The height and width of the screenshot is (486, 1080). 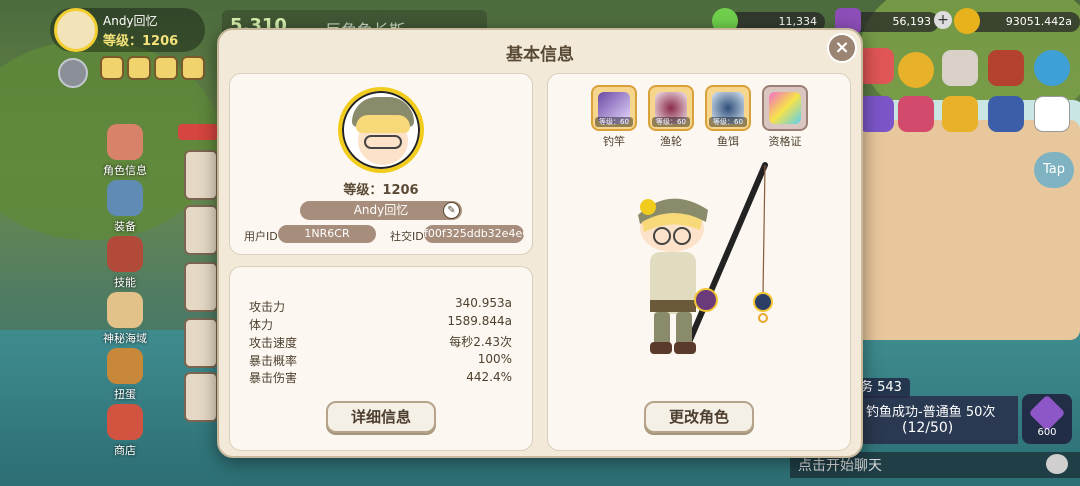 I want to click on avatar-hair, so click(x=383, y=124).